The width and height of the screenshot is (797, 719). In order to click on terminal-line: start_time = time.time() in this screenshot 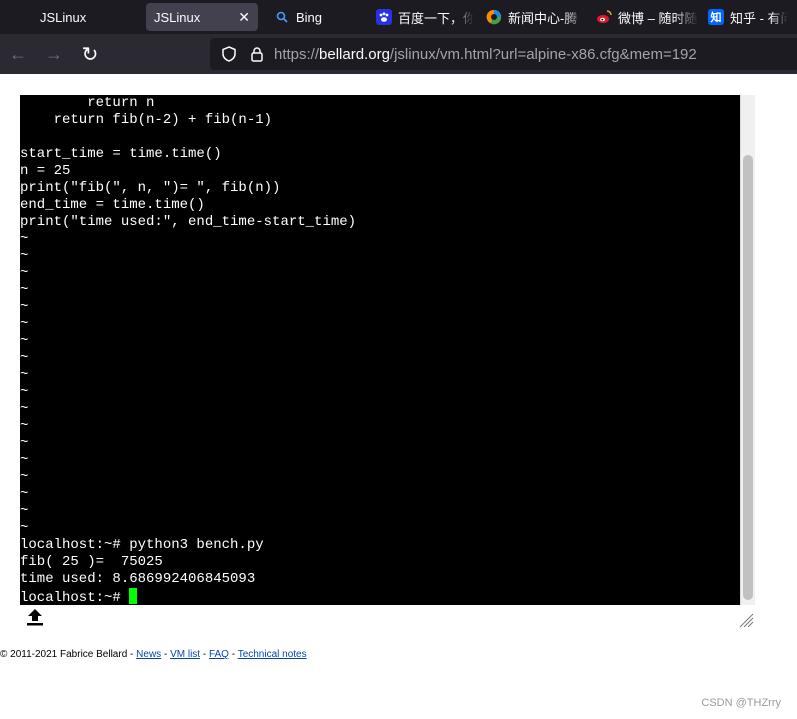, I will do `click(121, 154)`.